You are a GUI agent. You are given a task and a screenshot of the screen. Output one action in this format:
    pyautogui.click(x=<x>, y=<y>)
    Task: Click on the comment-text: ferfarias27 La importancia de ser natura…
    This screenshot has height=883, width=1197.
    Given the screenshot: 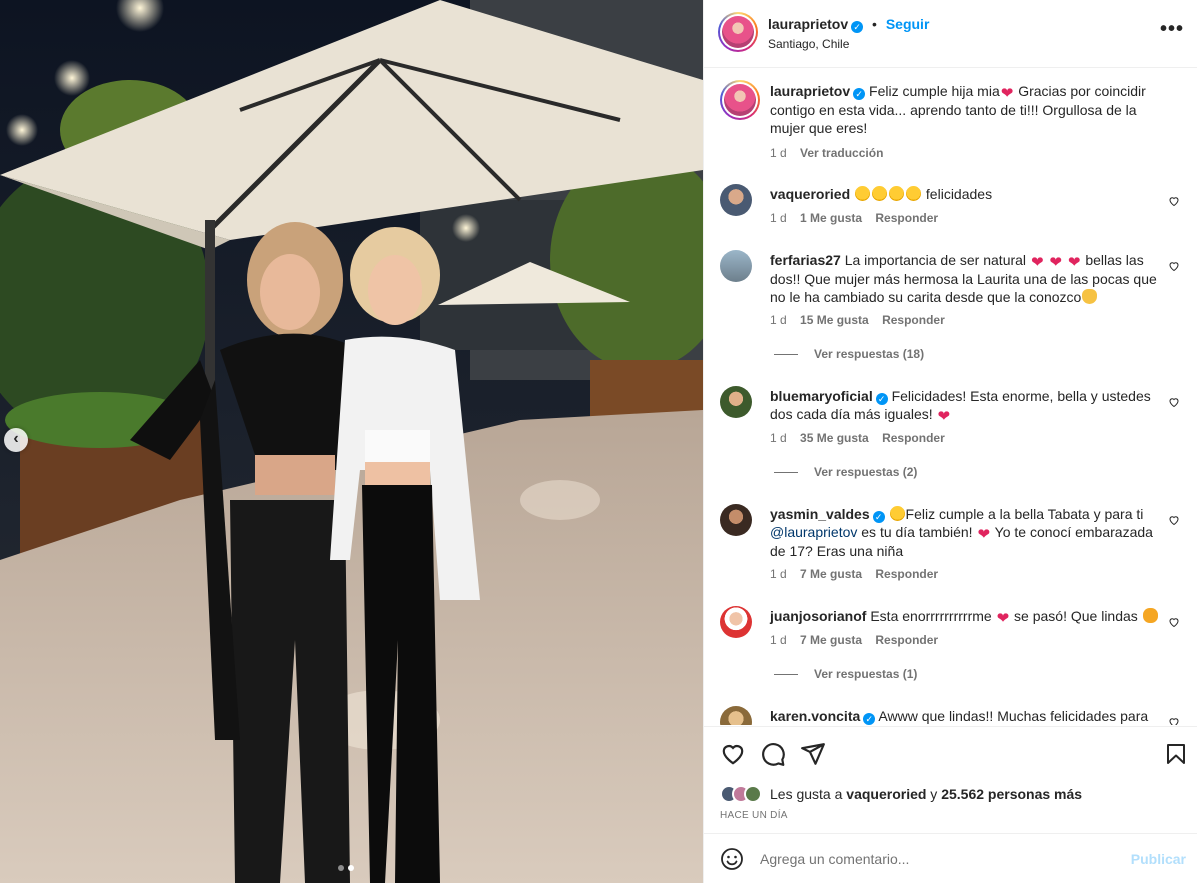 What is the action you would take?
    pyautogui.click(x=969, y=278)
    